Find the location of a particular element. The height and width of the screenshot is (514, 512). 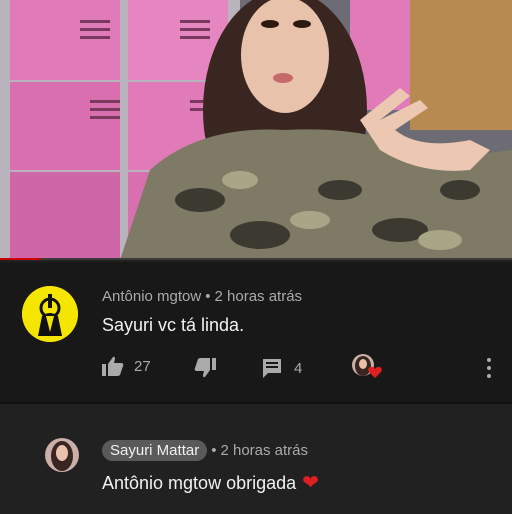

reply-text-line: Antônio mgtow obrigada ❤ is located at coordinates (210, 482).